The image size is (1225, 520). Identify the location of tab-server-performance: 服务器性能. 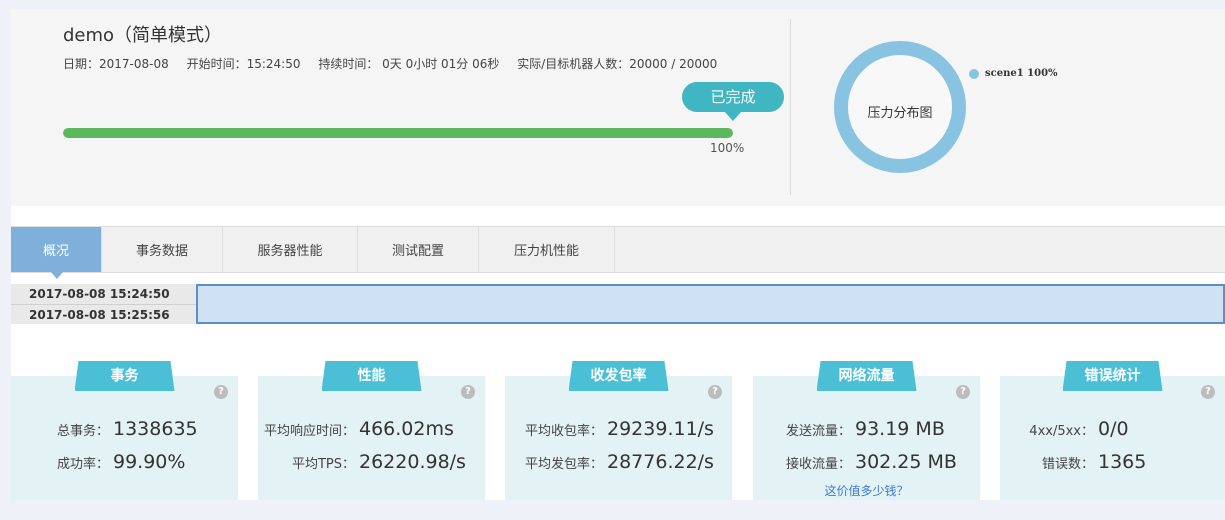
(290, 249).